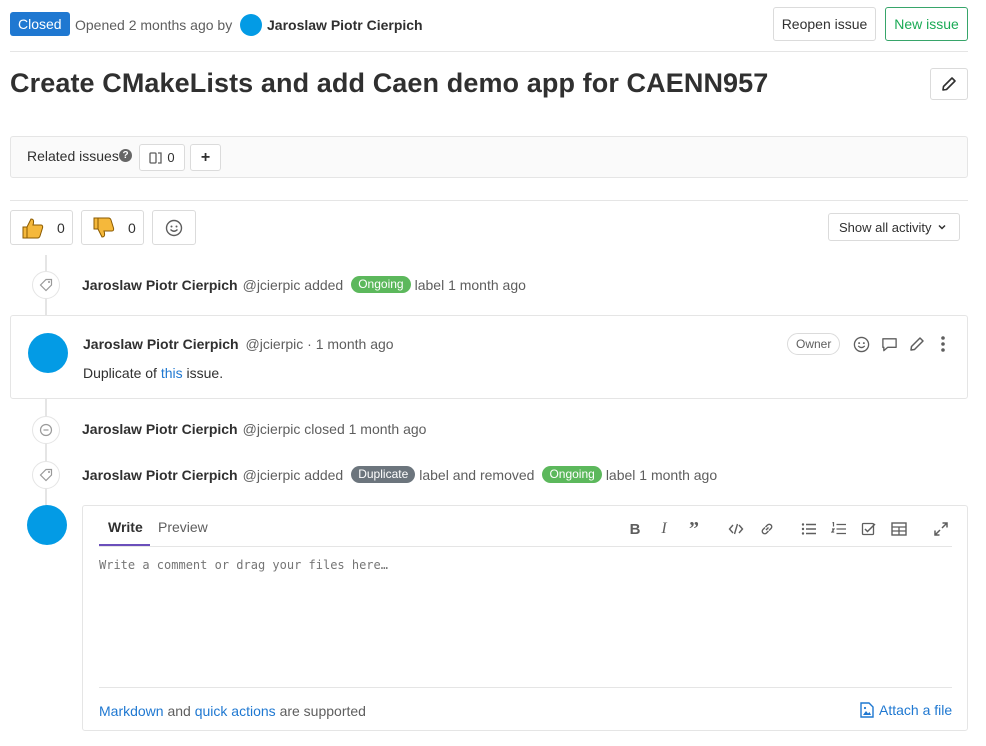 The height and width of the screenshot is (746, 986). What do you see at coordinates (489, 200) in the screenshot?
I see `divider` at bounding box center [489, 200].